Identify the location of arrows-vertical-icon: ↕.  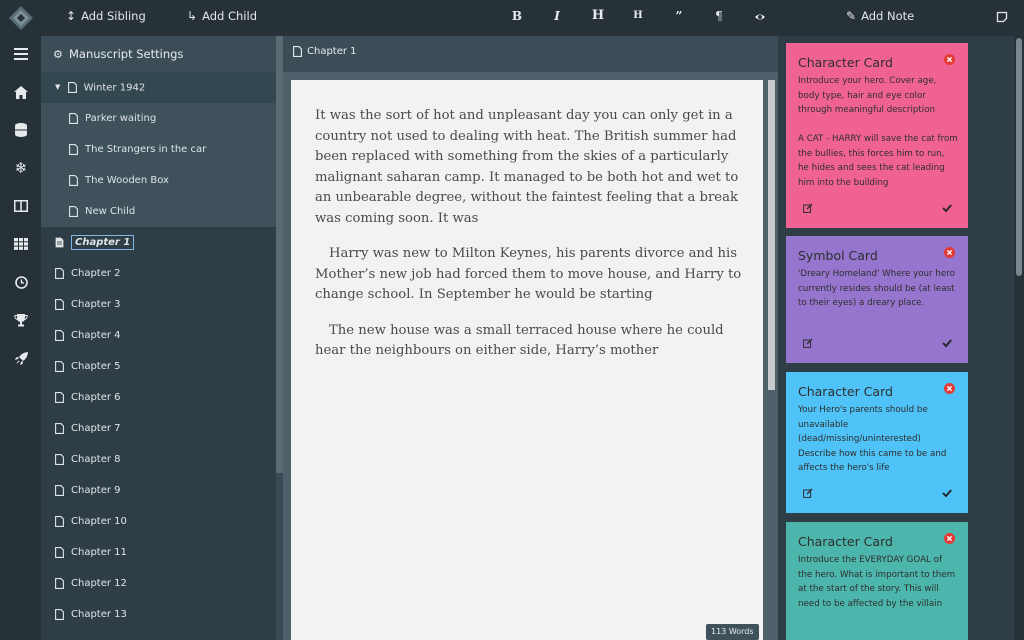
(71, 16).